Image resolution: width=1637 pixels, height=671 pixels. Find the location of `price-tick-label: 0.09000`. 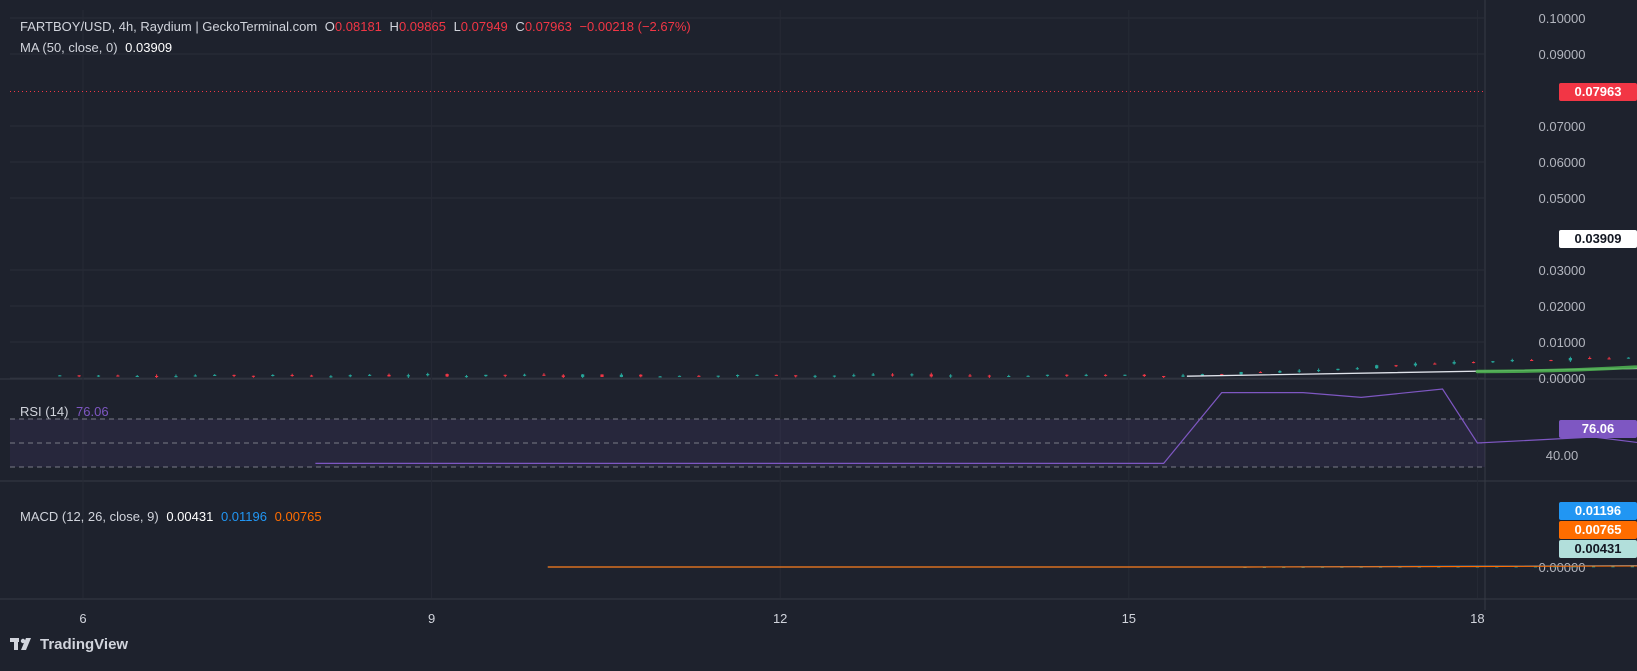

price-tick-label: 0.09000 is located at coordinates (1562, 54).